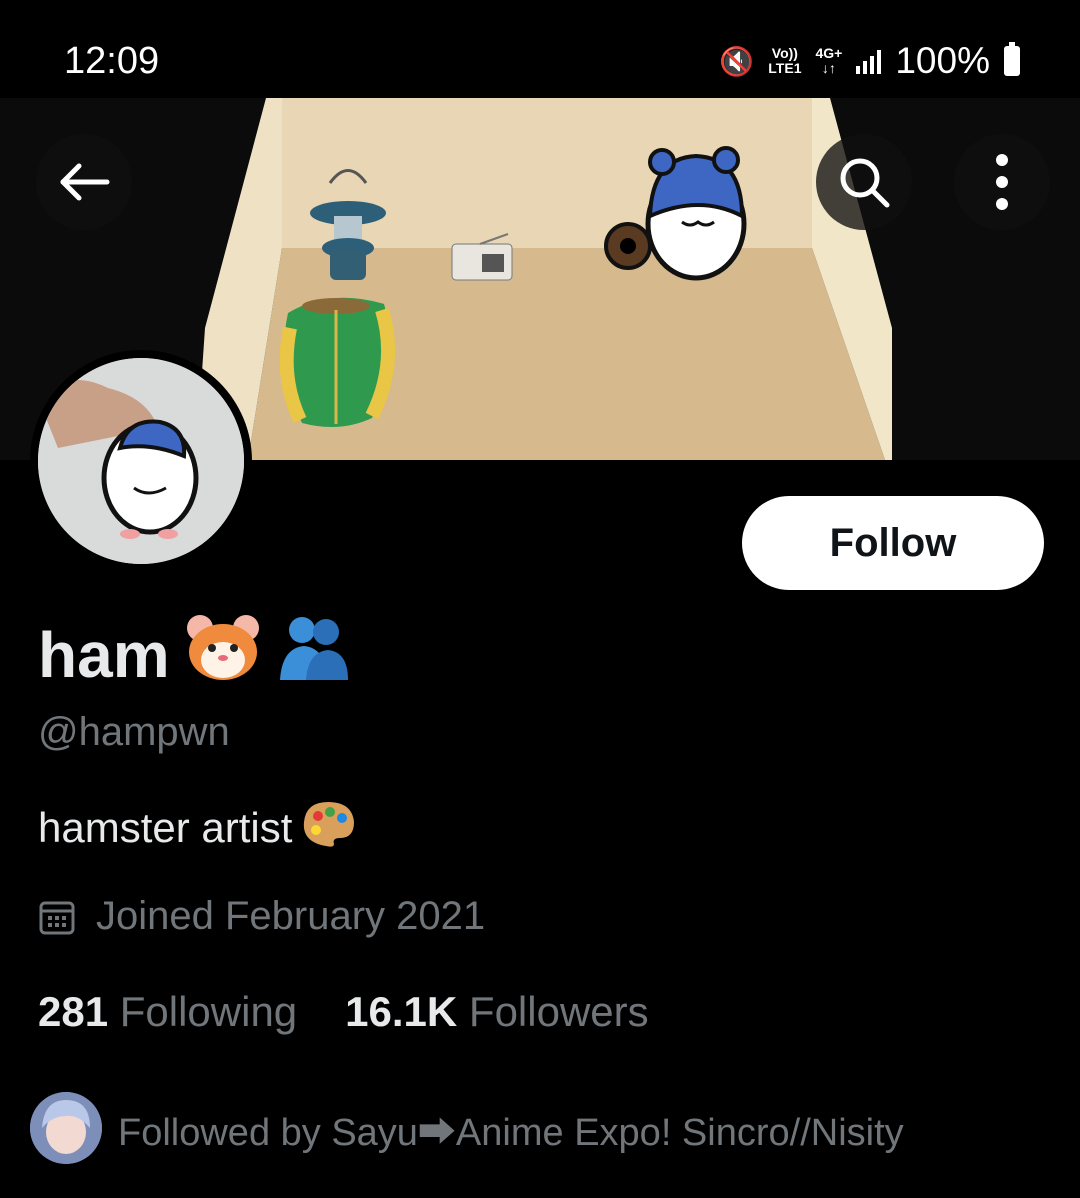 The width and height of the screenshot is (1080, 1198). I want to click on volte-indicator: Vo)) LTE1, so click(784, 61).